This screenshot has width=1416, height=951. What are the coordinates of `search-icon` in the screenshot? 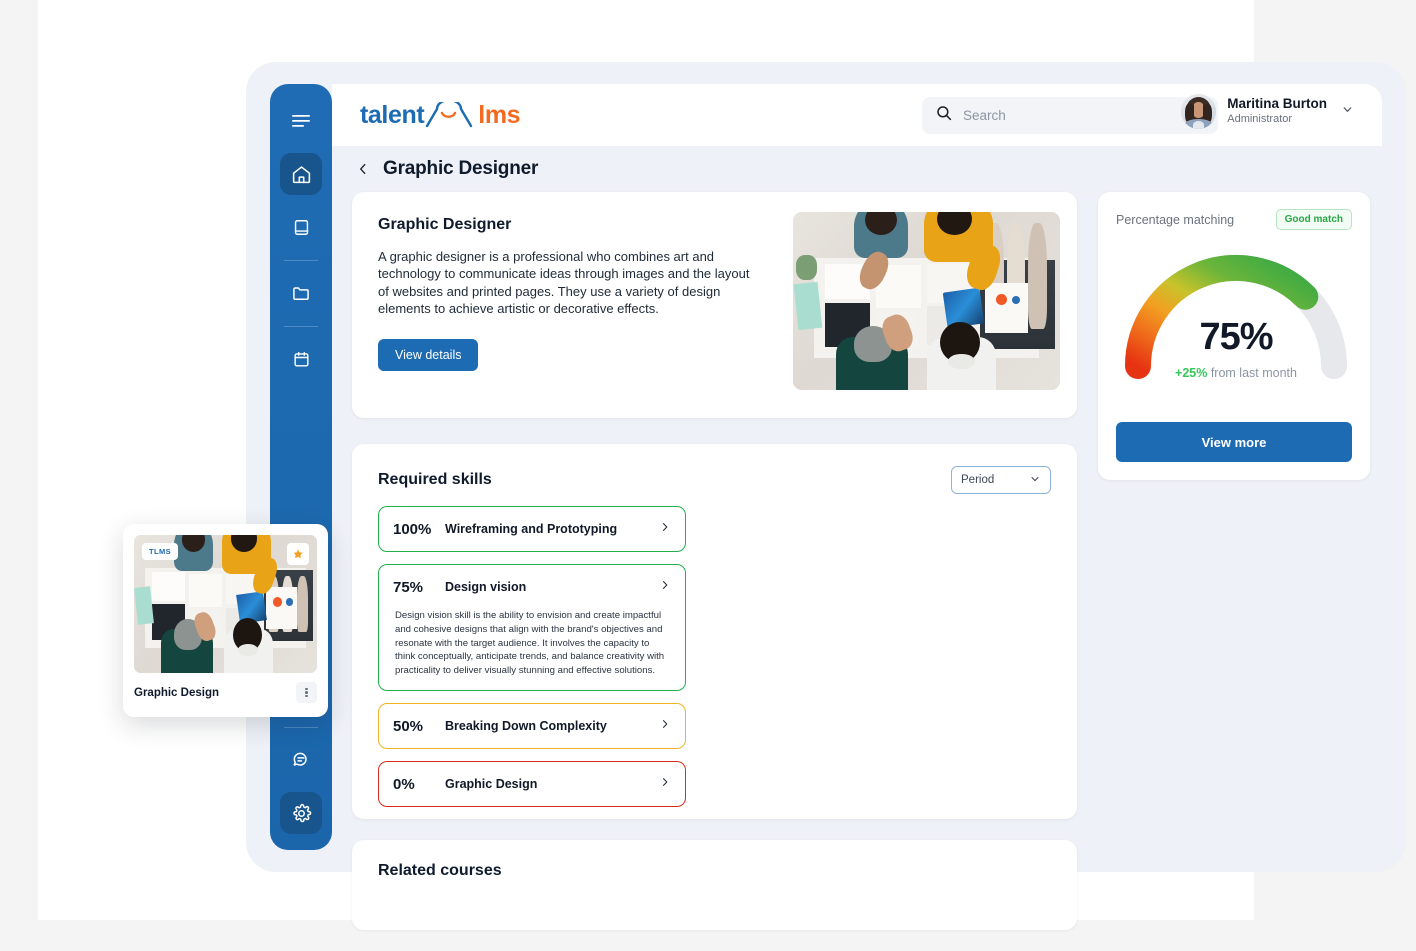 It's located at (944, 115).